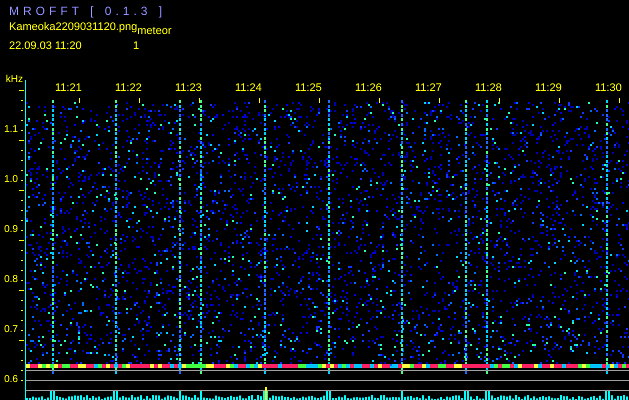 This screenshot has width=629, height=400. I want to click on file-name: Kameoka2209031120.png, so click(73, 27).